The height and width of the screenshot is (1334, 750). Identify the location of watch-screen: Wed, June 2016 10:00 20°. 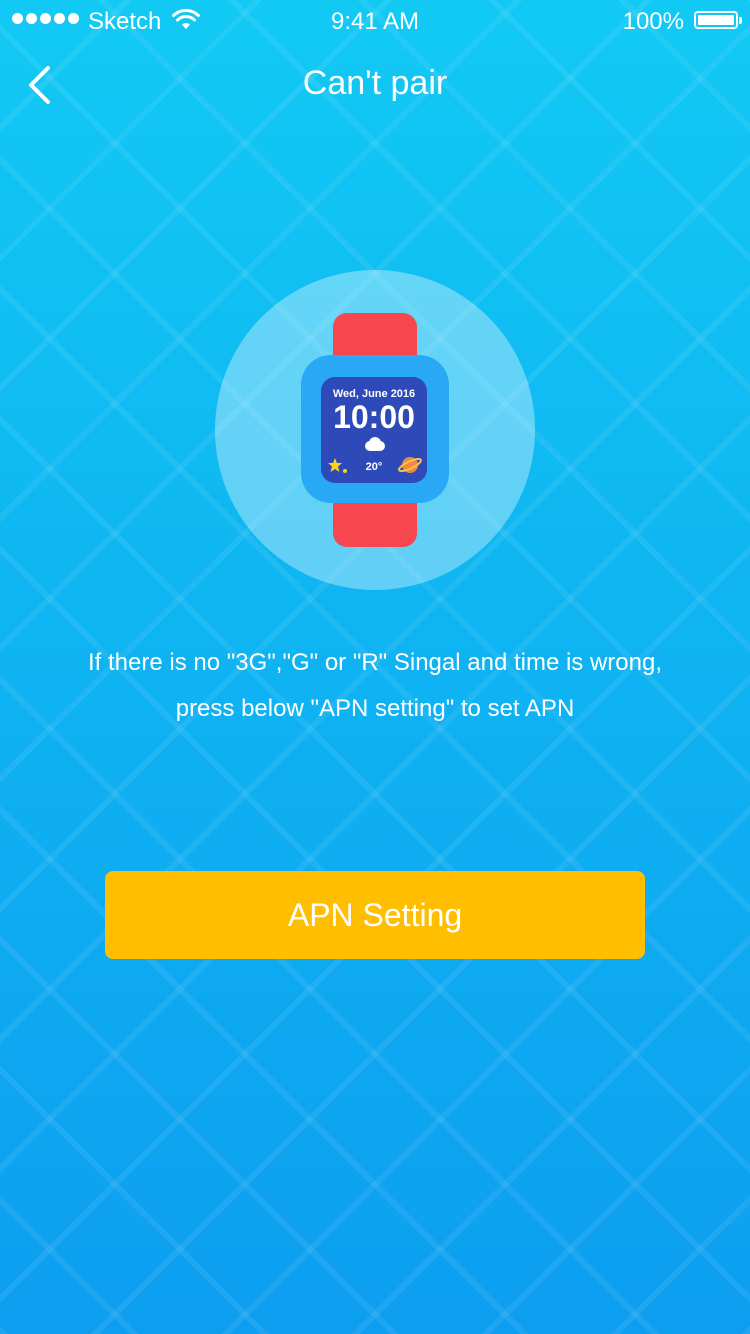
(374, 430).